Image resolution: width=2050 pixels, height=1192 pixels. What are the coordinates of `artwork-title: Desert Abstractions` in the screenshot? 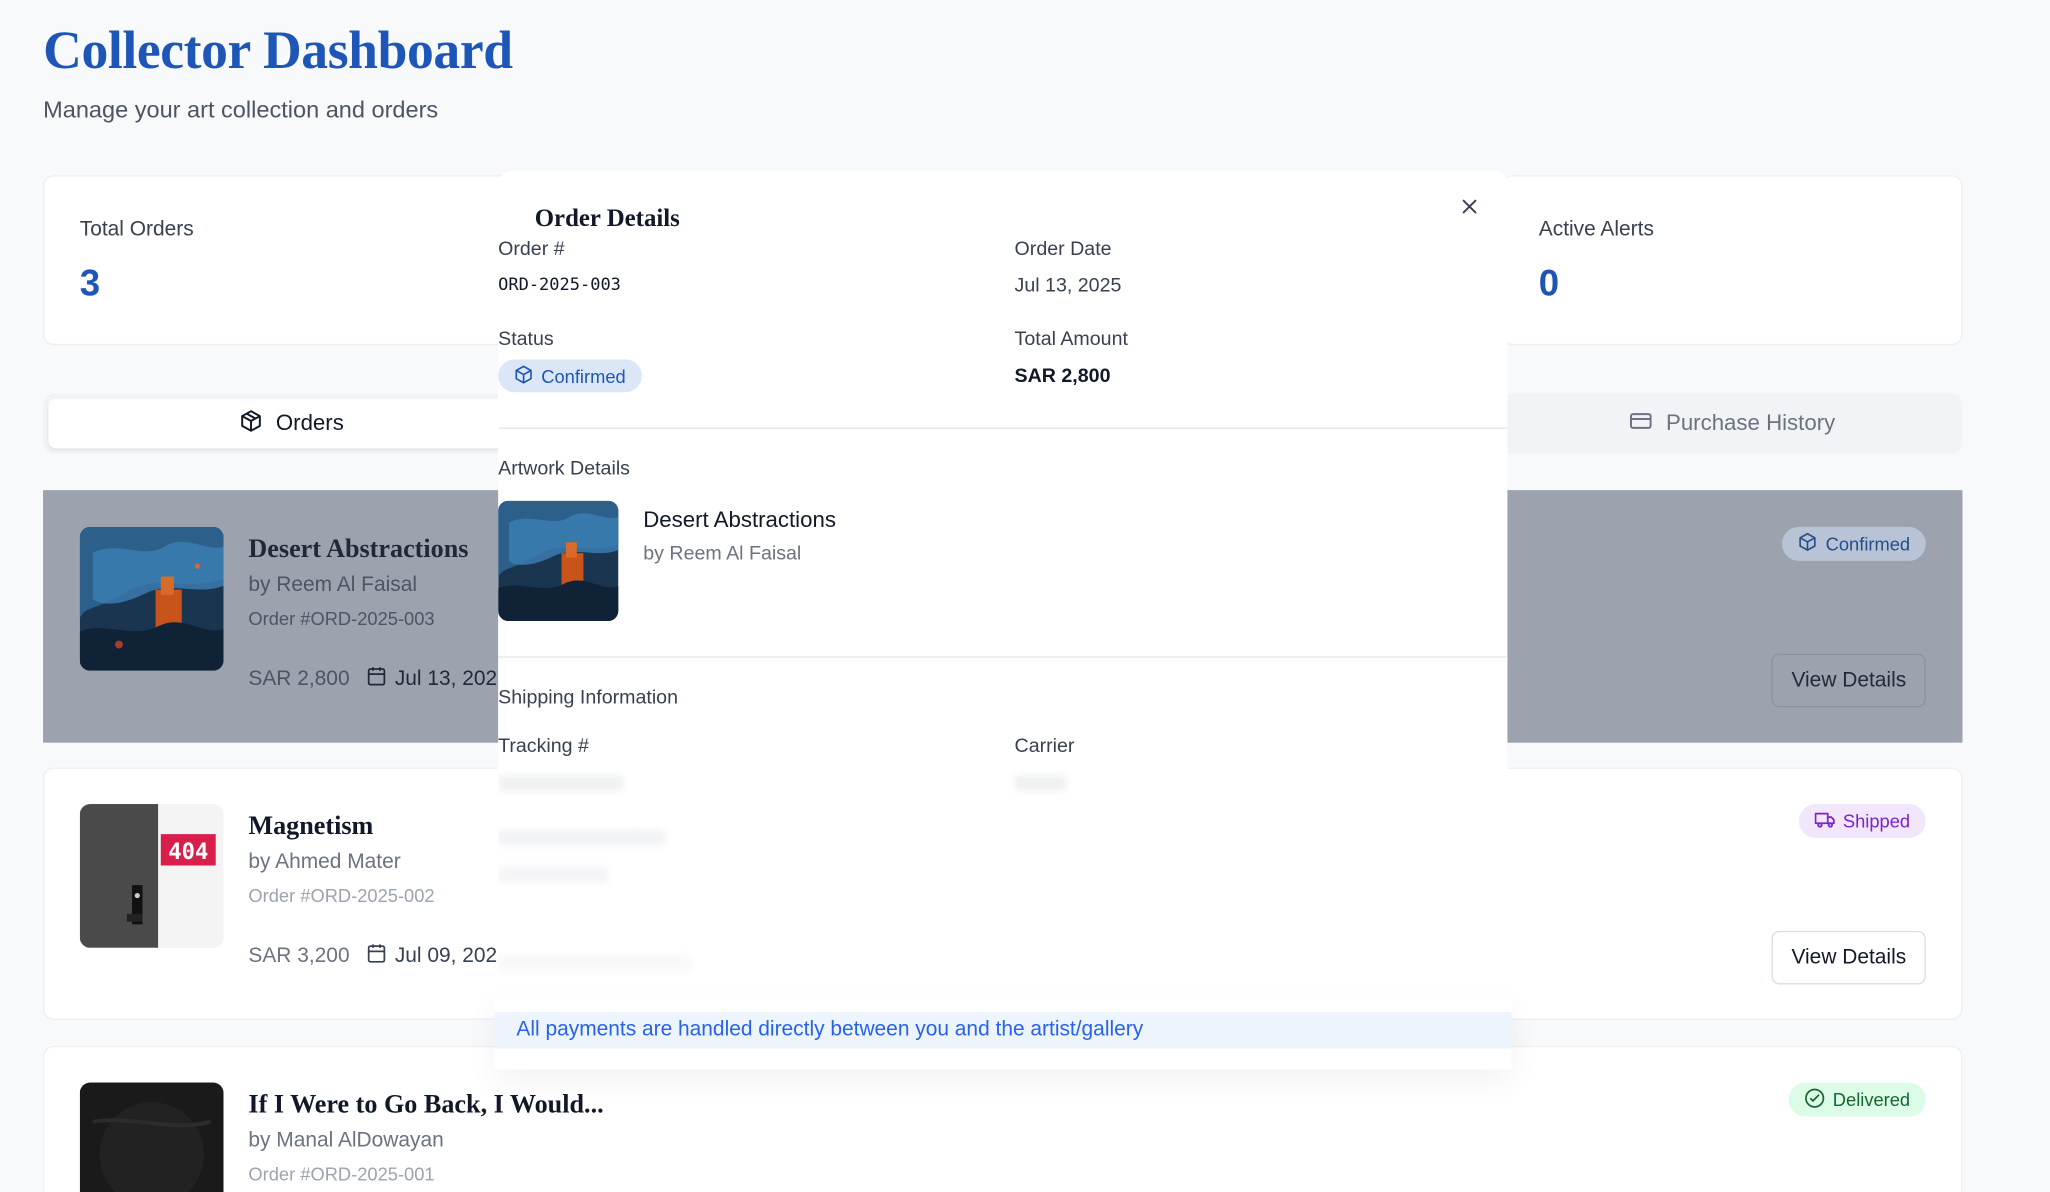 It's located at (739, 520).